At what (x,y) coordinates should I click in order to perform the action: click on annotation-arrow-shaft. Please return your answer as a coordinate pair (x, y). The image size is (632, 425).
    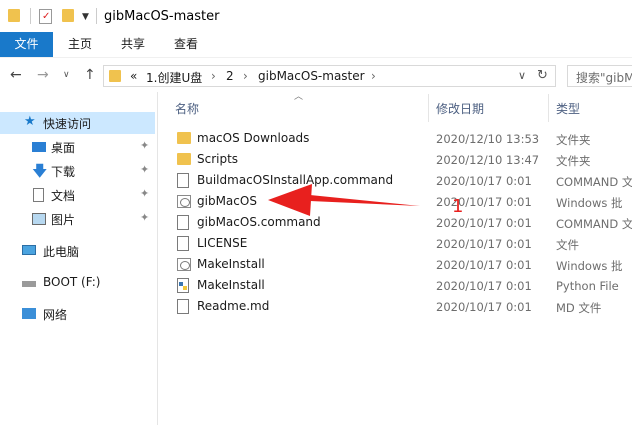
    Looking at the image, I should click on (365, 200).